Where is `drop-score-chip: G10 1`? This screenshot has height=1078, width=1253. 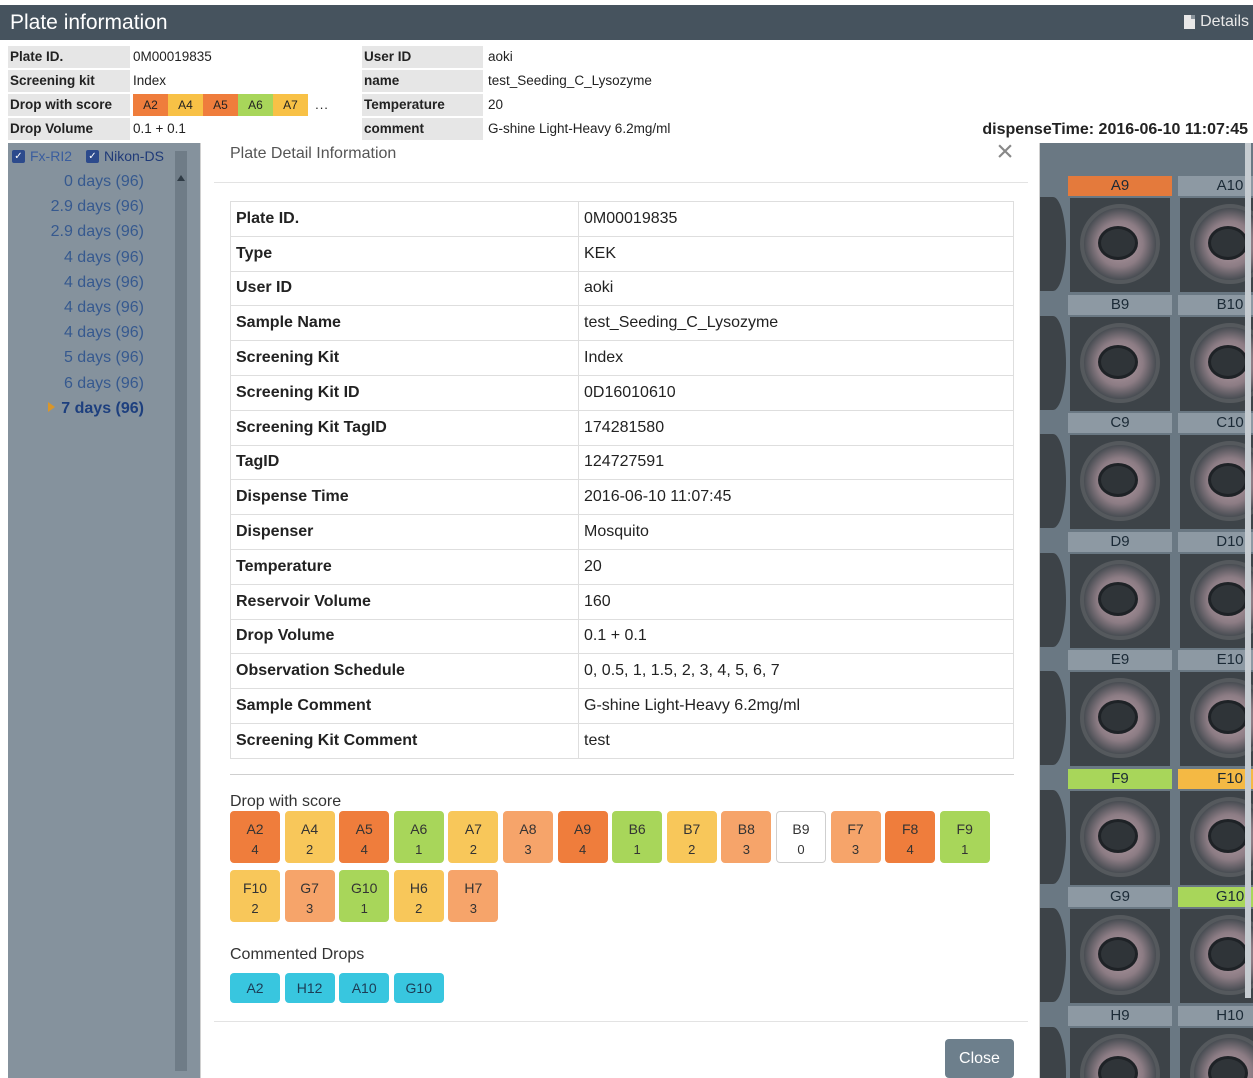 drop-score-chip: G10 1 is located at coordinates (364, 896).